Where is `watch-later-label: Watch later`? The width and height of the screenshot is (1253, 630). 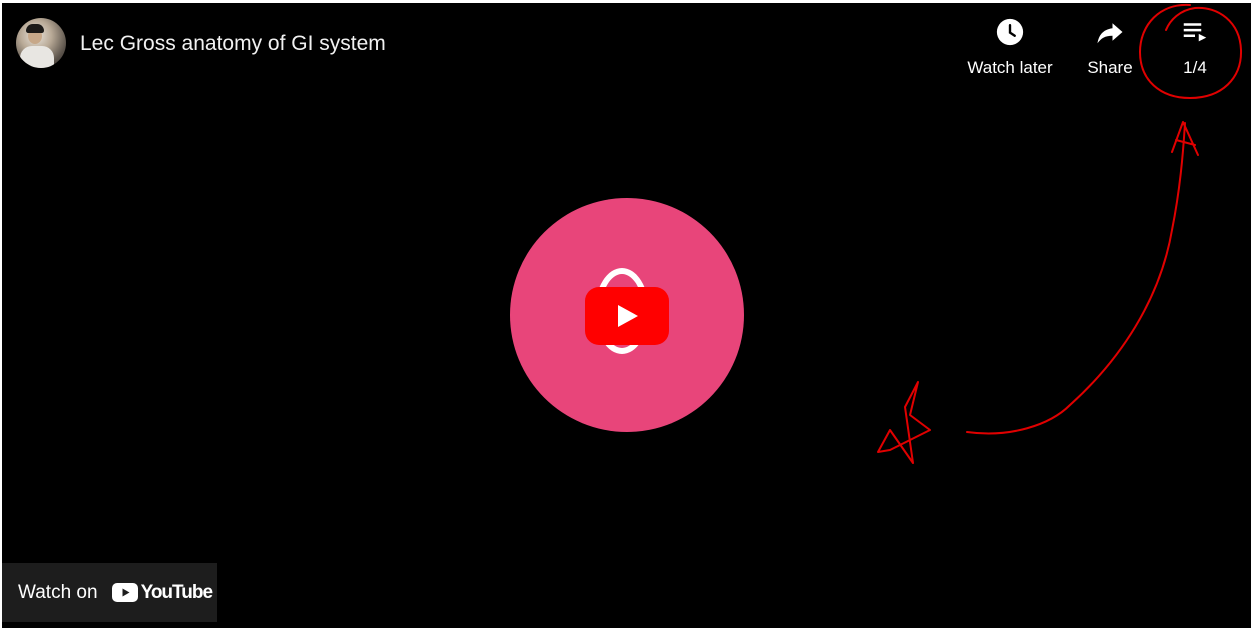
watch-later-label: Watch later is located at coordinates (1010, 67).